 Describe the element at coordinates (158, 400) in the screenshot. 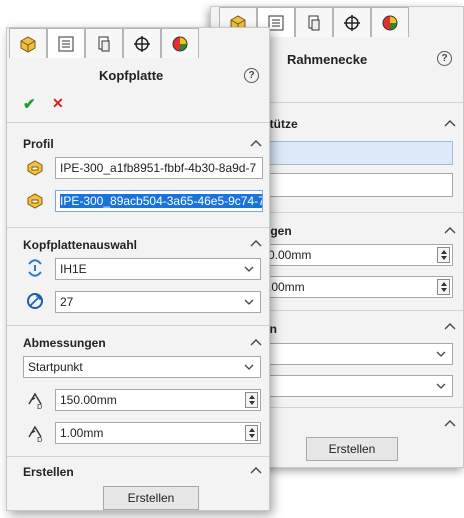

I see `offset1-spinner: 150.00mm` at that location.